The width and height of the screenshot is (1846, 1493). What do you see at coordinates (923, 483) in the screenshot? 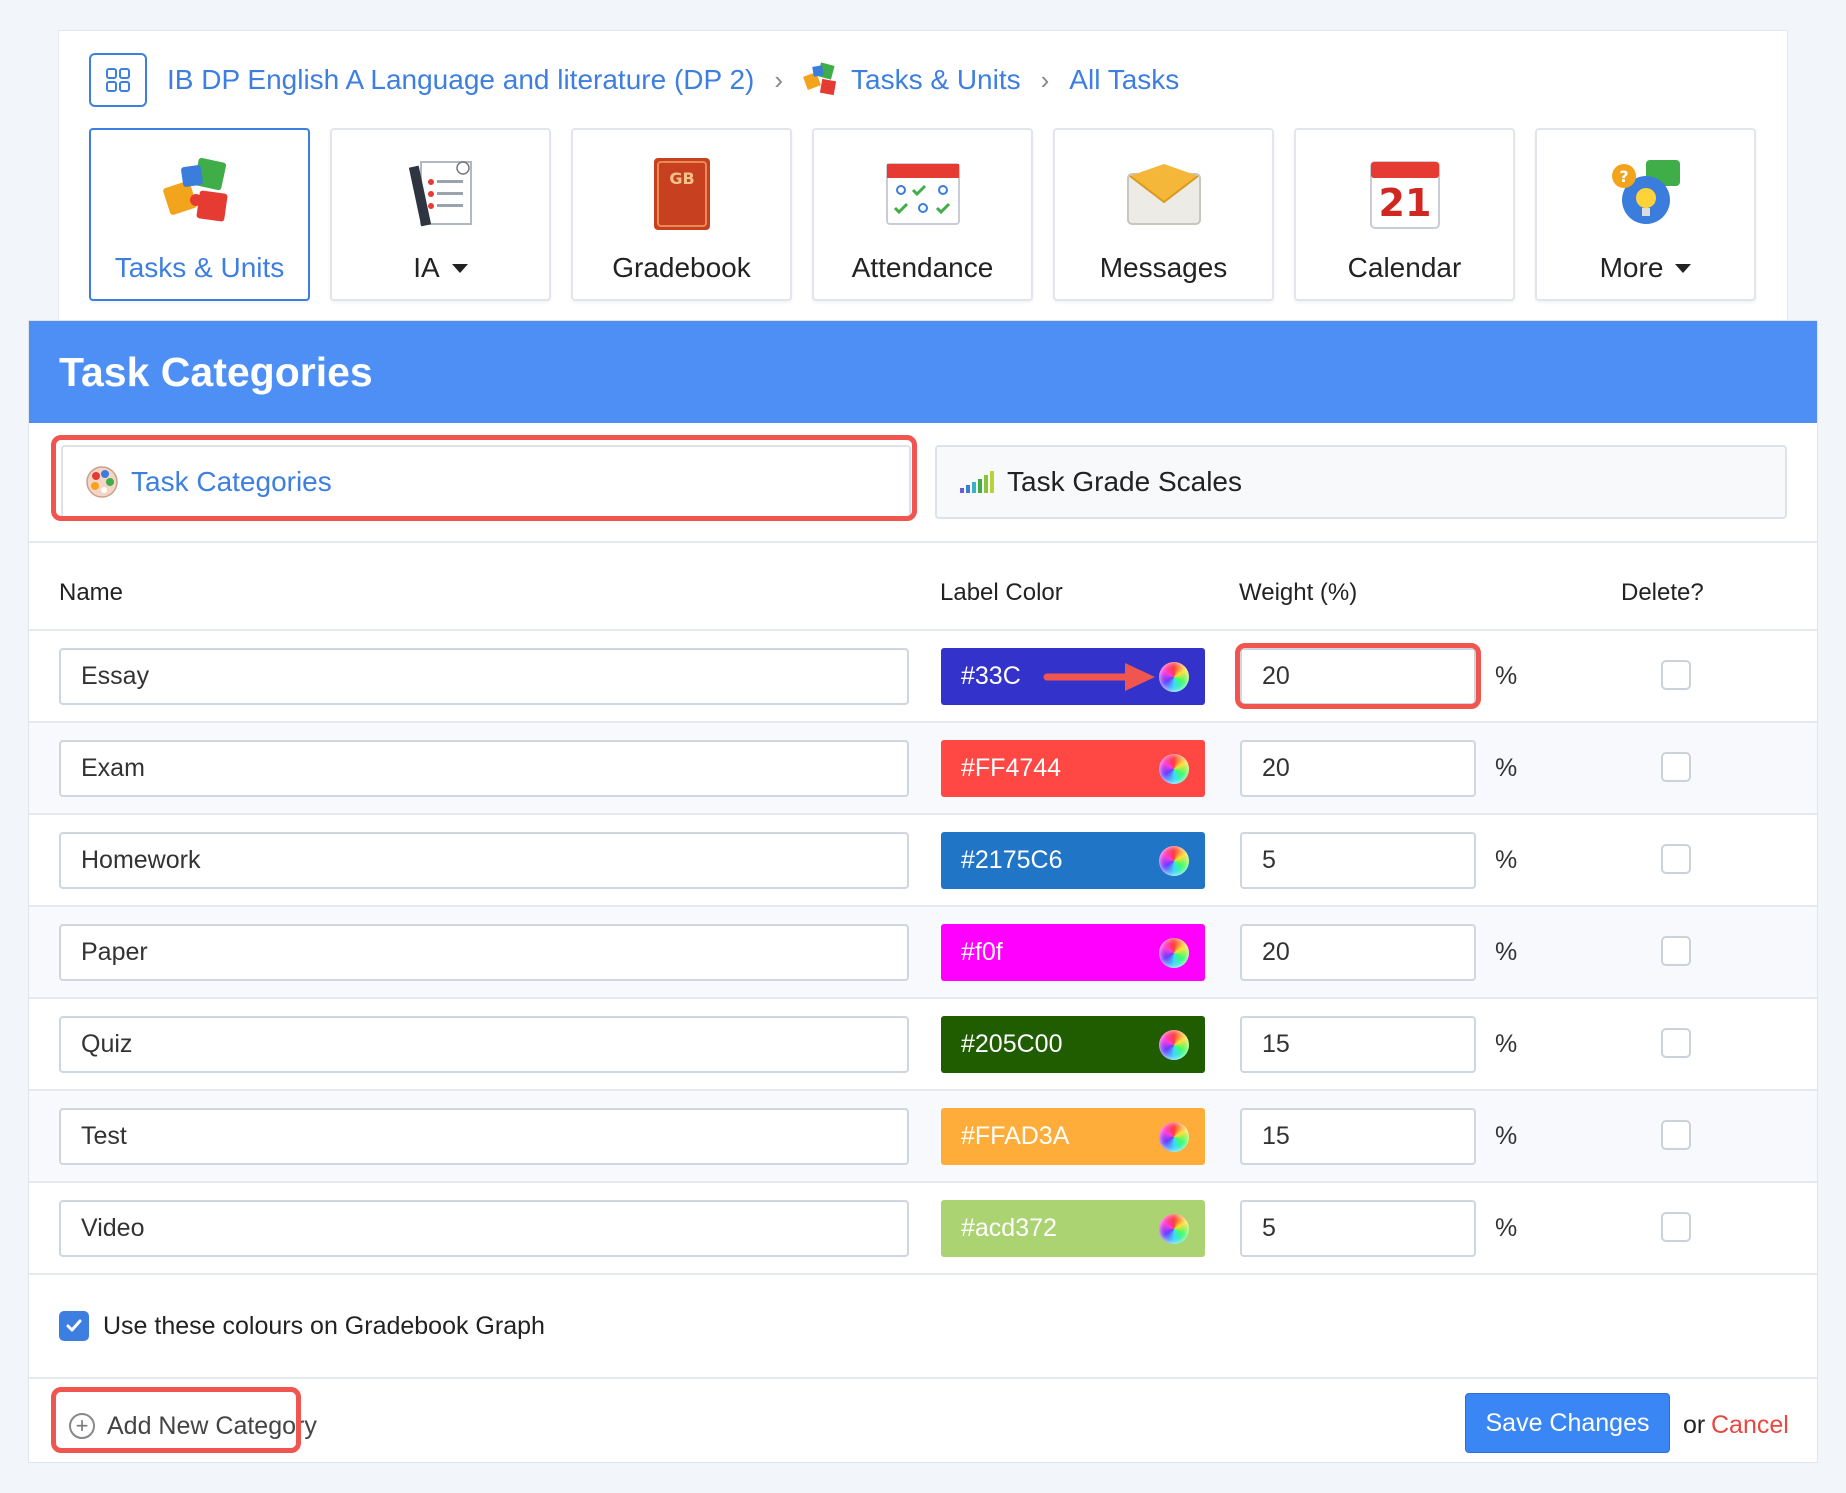
I see `settings-tabs: Task Categories Task Grade Scales` at bounding box center [923, 483].